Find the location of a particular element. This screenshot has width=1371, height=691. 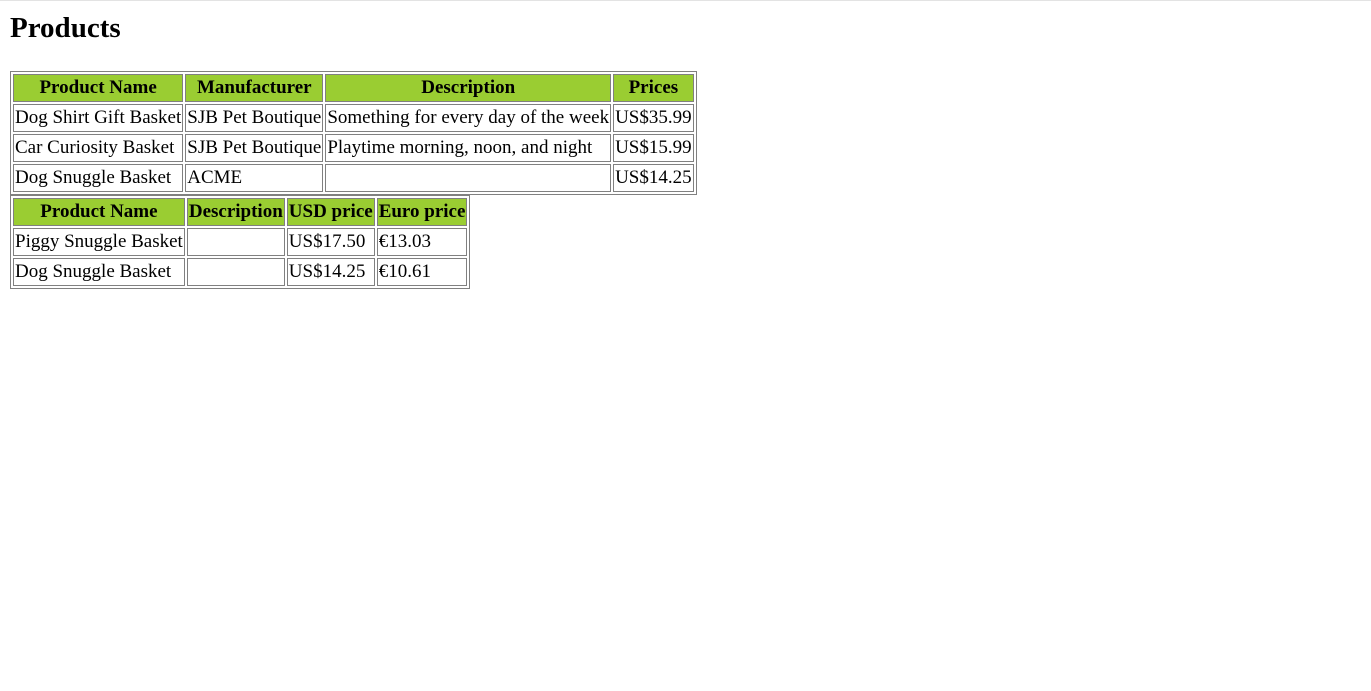

page-title: Products is located at coordinates (65, 28).